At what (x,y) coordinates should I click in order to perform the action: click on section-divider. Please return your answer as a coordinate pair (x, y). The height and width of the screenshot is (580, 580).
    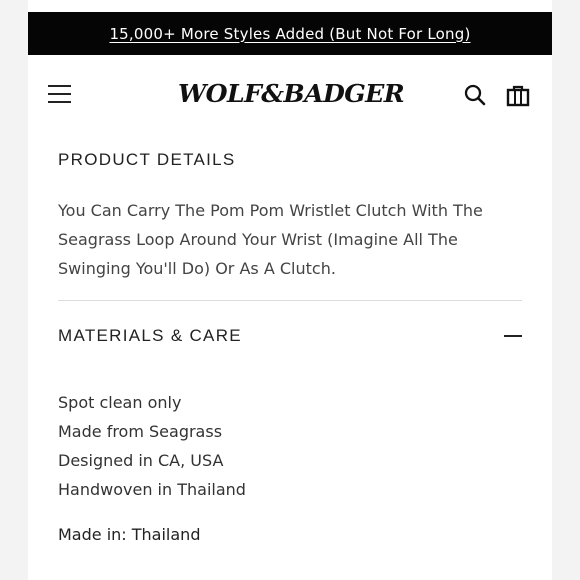
    Looking at the image, I should click on (290, 300).